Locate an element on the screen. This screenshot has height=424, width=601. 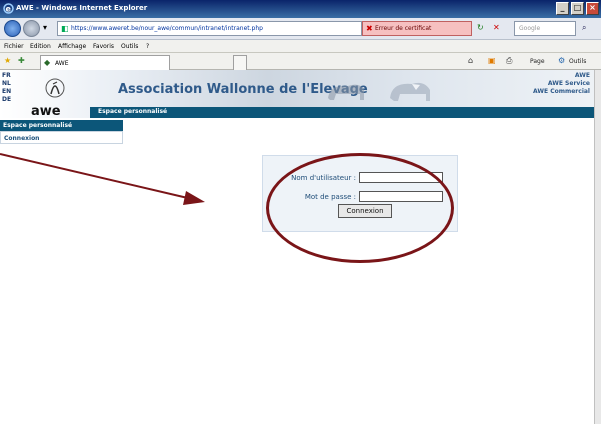
tab-favicon-icon: ◆ is located at coordinates (47, 62).